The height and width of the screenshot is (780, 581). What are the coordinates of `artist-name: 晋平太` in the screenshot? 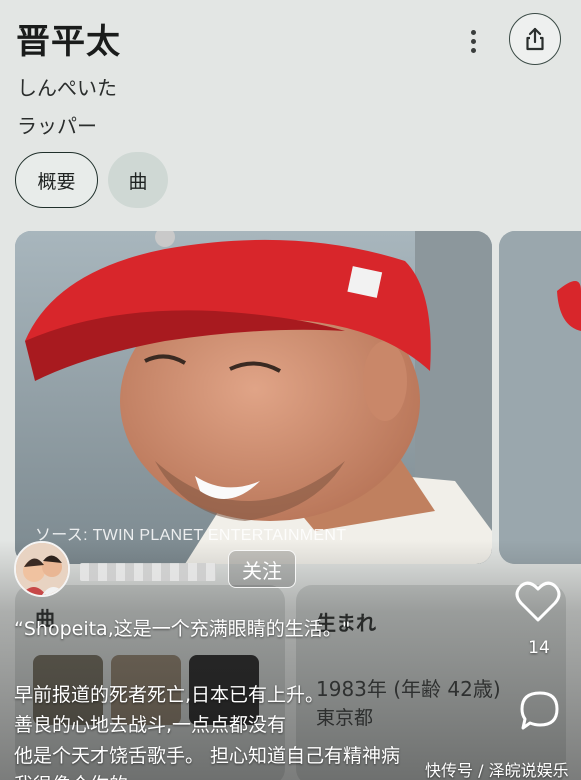 It's located at (68, 42).